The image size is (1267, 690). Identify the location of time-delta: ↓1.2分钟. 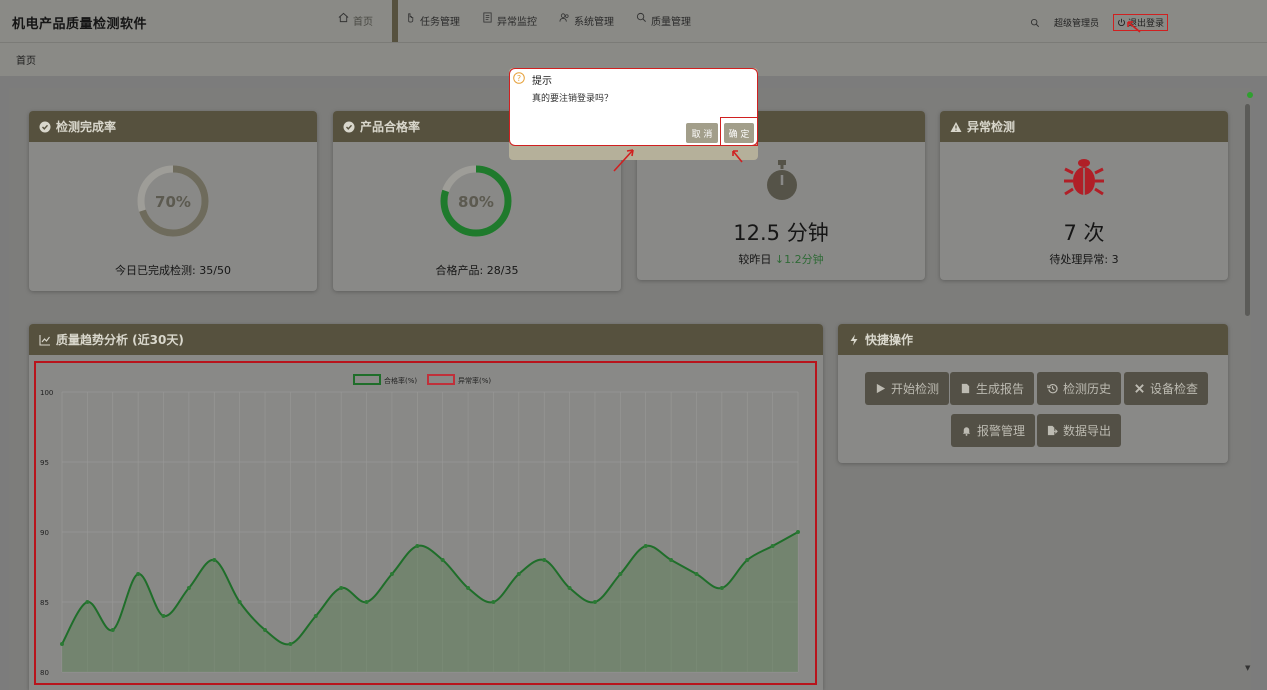
(799, 259).